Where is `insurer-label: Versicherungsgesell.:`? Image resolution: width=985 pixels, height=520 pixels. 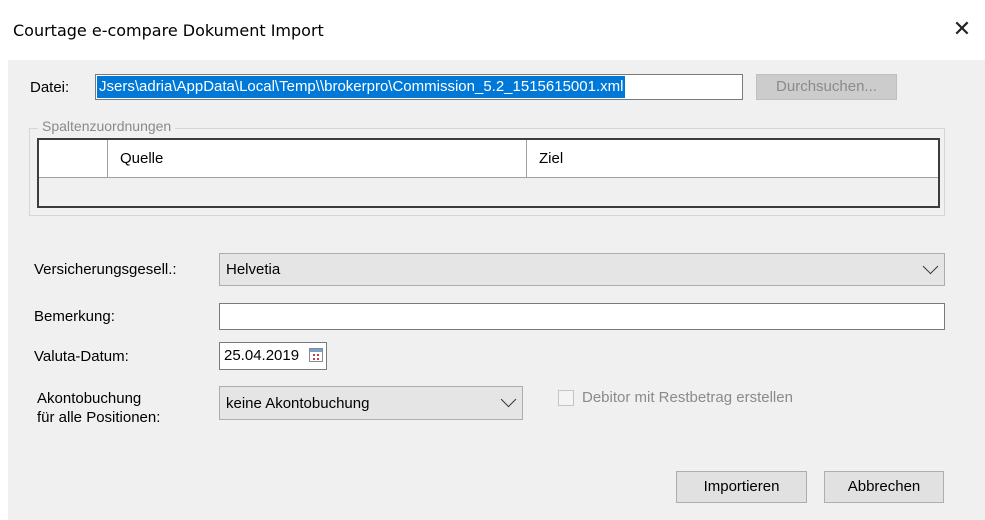 insurer-label: Versicherungsgesell.: is located at coordinates (105, 269).